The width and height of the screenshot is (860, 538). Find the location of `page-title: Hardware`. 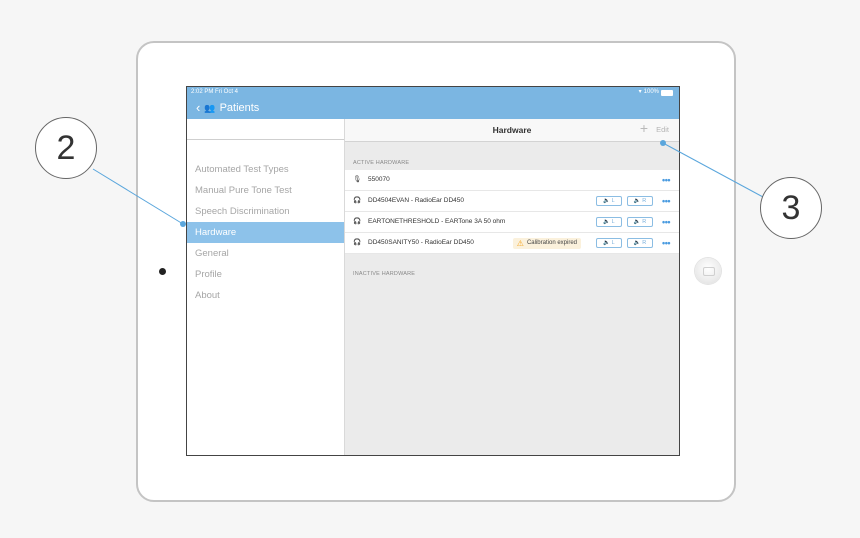

page-title: Hardware is located at coordinates (512, 130).